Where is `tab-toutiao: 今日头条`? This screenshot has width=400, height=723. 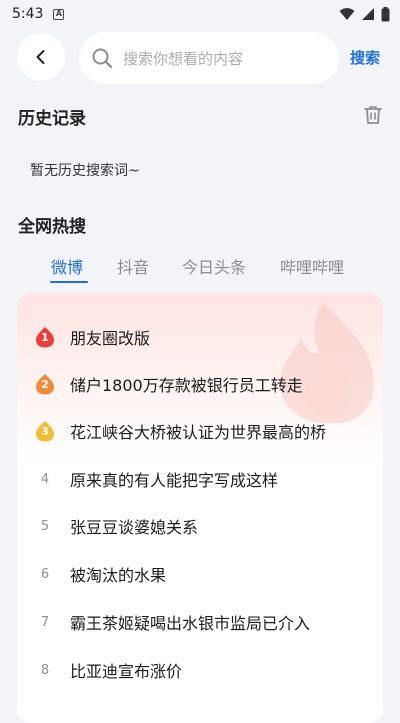 tab-toutiao: 今日头条 is located at coordinates (214, 266).